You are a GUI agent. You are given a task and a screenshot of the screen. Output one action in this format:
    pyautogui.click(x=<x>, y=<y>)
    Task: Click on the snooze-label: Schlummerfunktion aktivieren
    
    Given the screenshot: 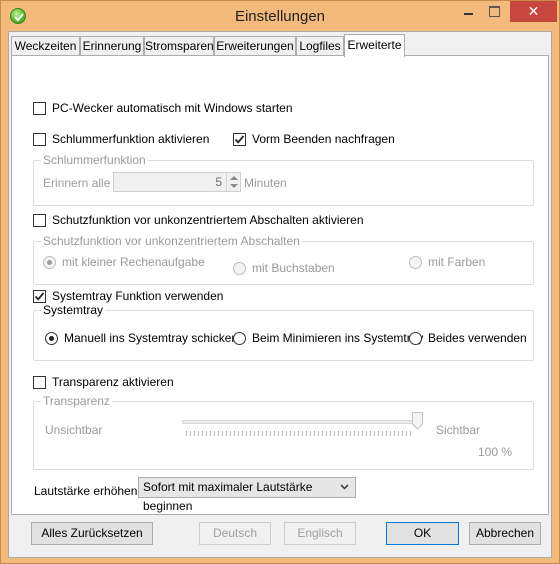 What is the action you would take?
    pyautogui.click(x=131, y=139)
    